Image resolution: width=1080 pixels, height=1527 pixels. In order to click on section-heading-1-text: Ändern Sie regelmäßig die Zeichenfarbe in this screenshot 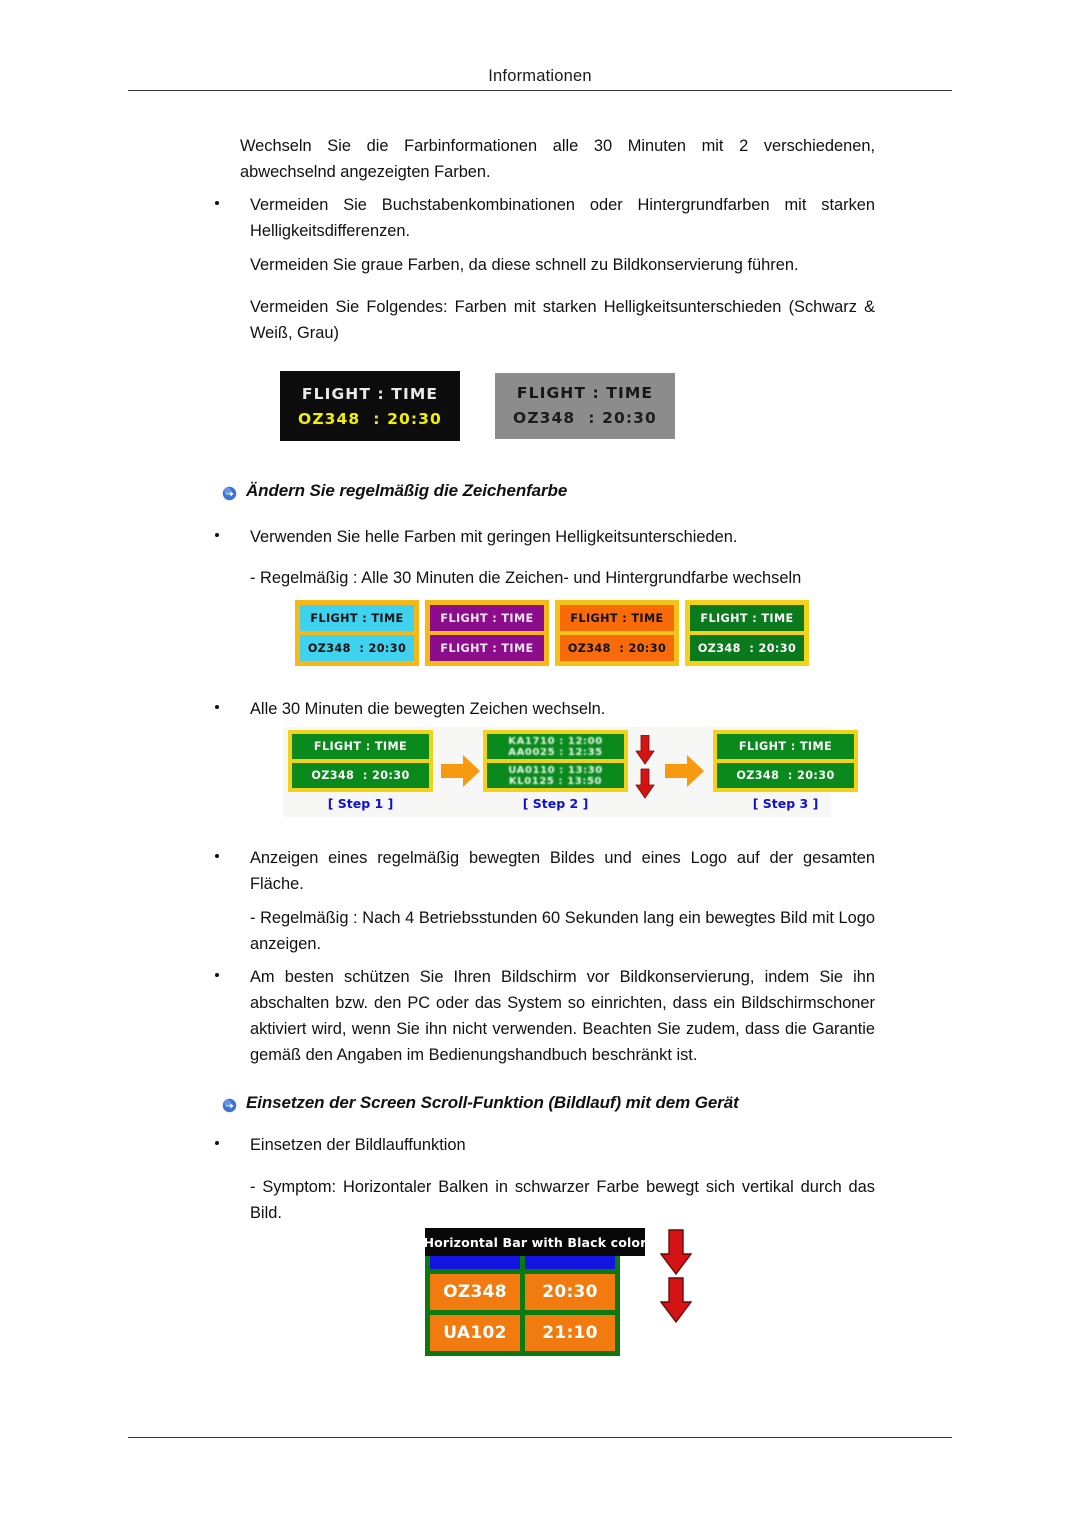, I will do `click(407, 490)`.